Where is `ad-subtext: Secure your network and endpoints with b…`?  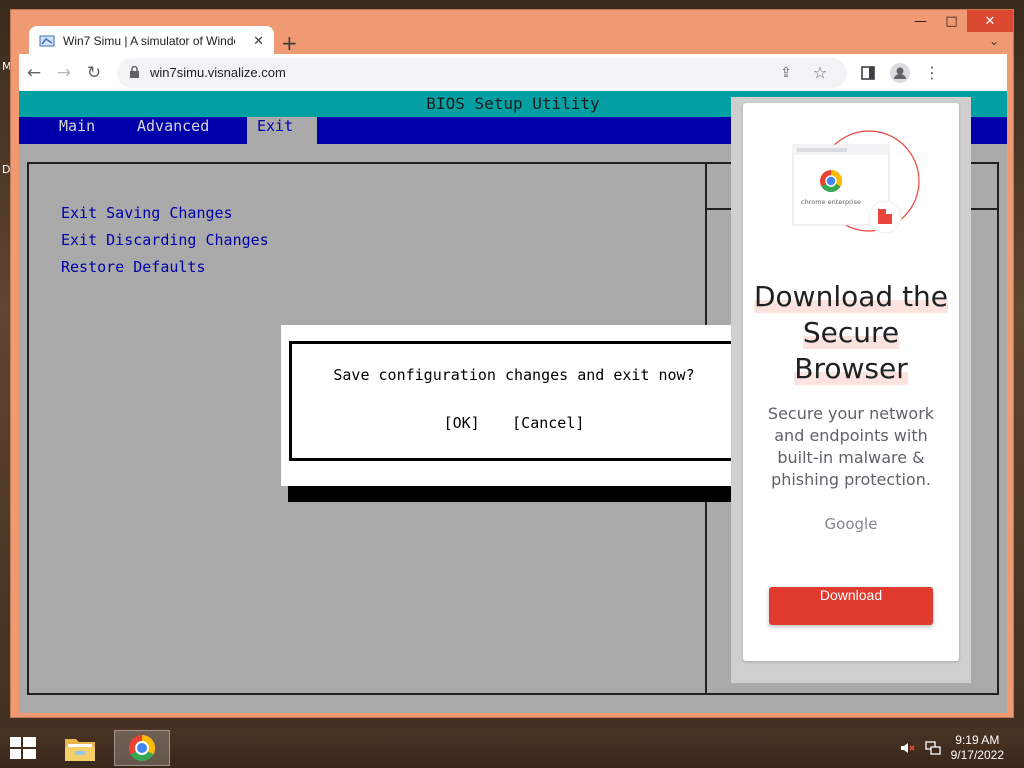 ad-subtext: Secure your network and endpoints with b… is located at coordinates (851, 446).